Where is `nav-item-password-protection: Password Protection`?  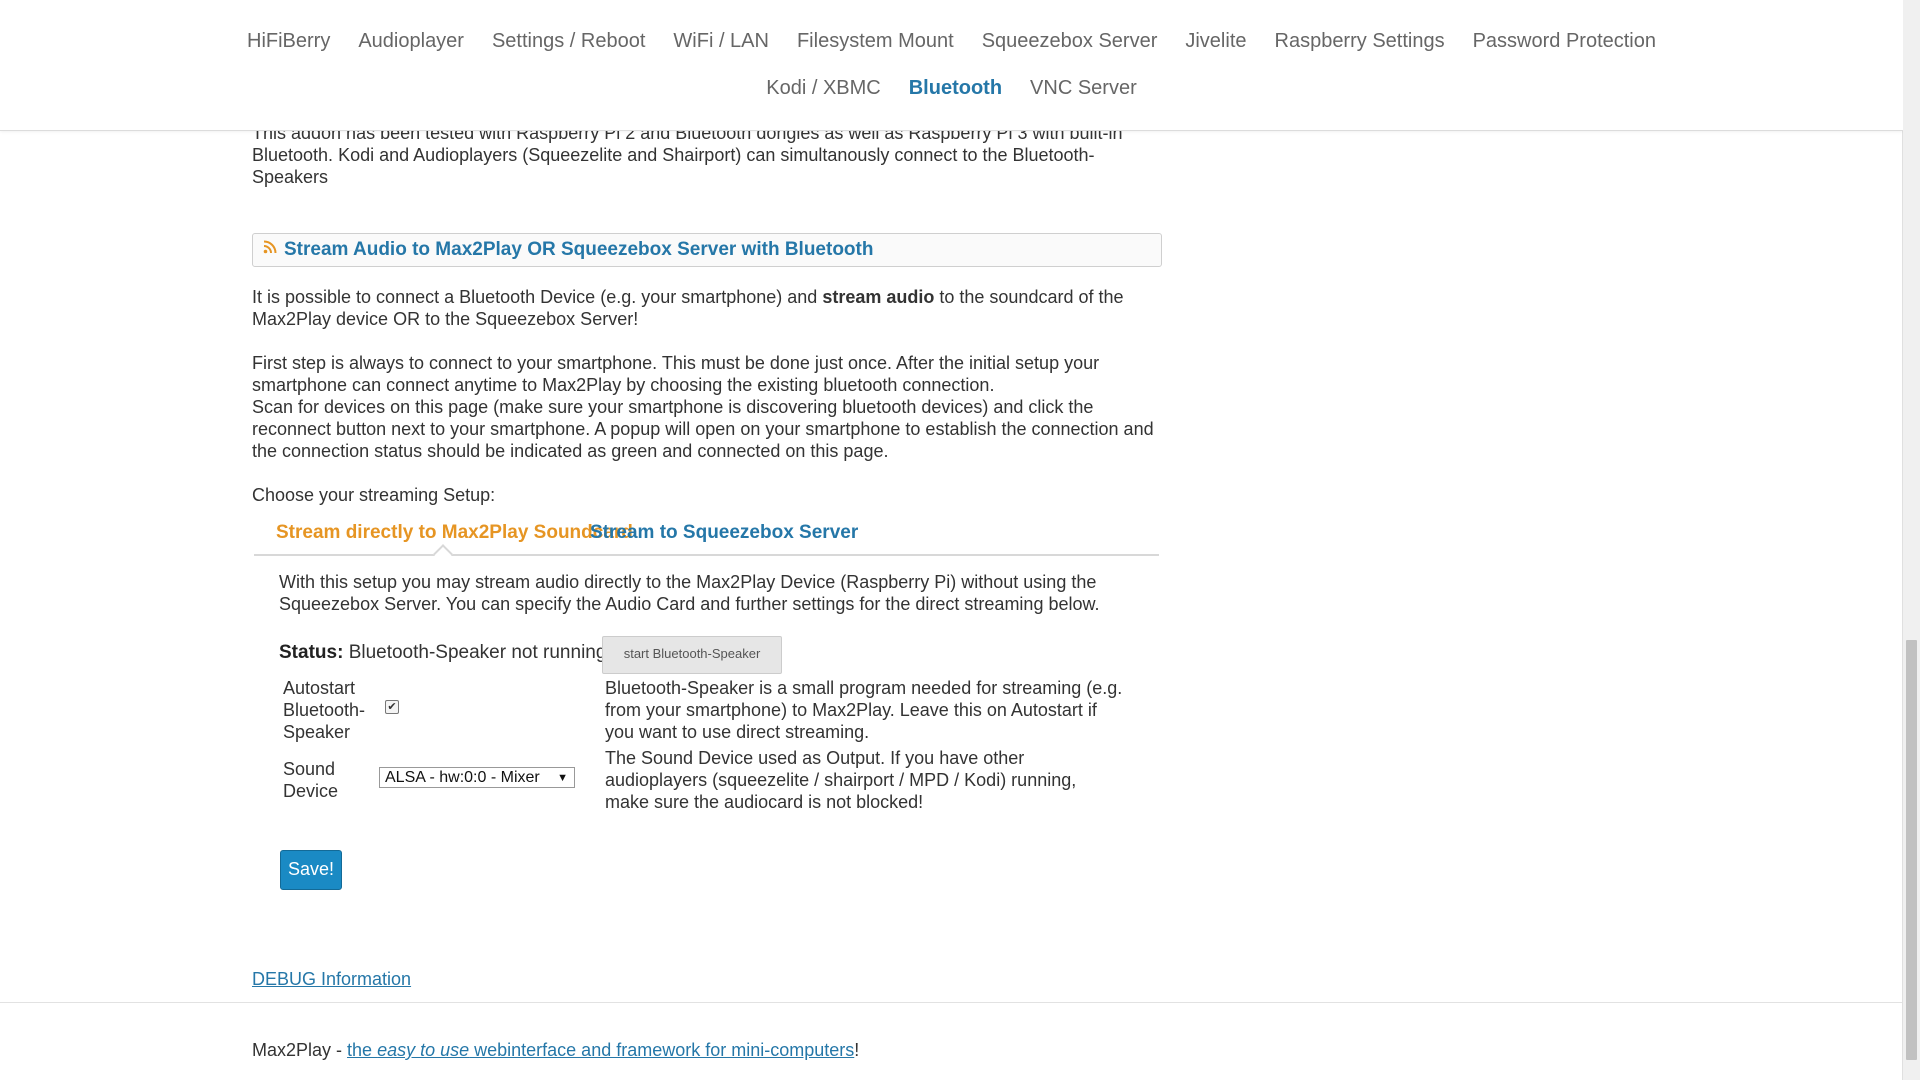
nav-item-password-protection: Password Protection is located at coordinates (1564, 41).